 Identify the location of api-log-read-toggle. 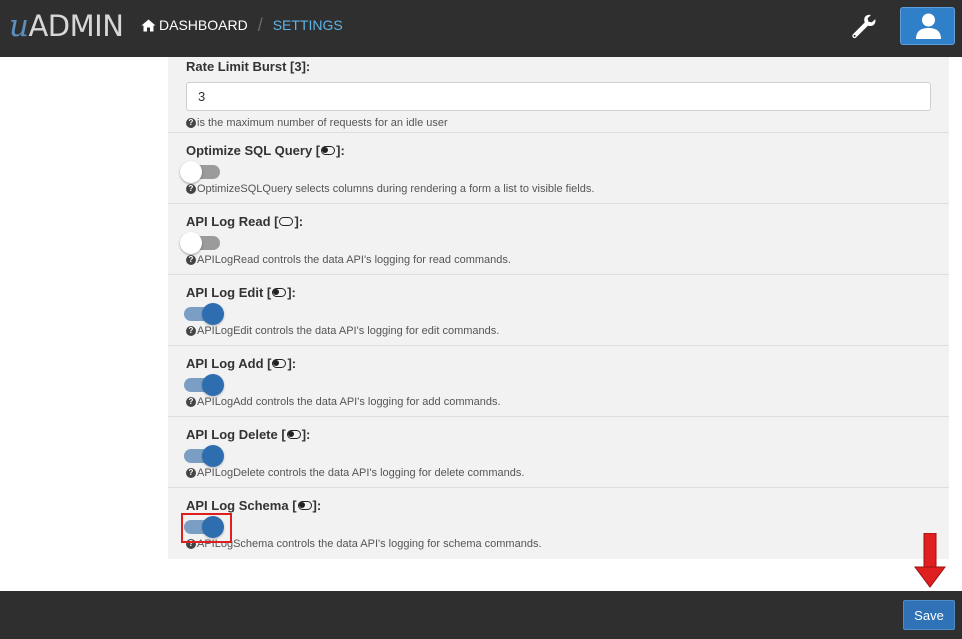
(201, 243).